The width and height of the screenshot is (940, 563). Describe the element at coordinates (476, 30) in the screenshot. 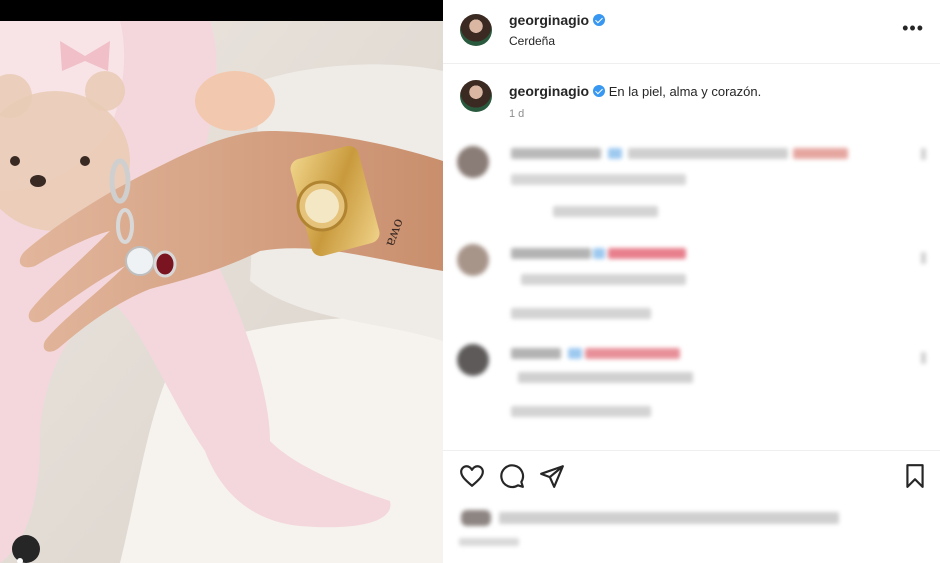

I see `author-avatar` at that location.